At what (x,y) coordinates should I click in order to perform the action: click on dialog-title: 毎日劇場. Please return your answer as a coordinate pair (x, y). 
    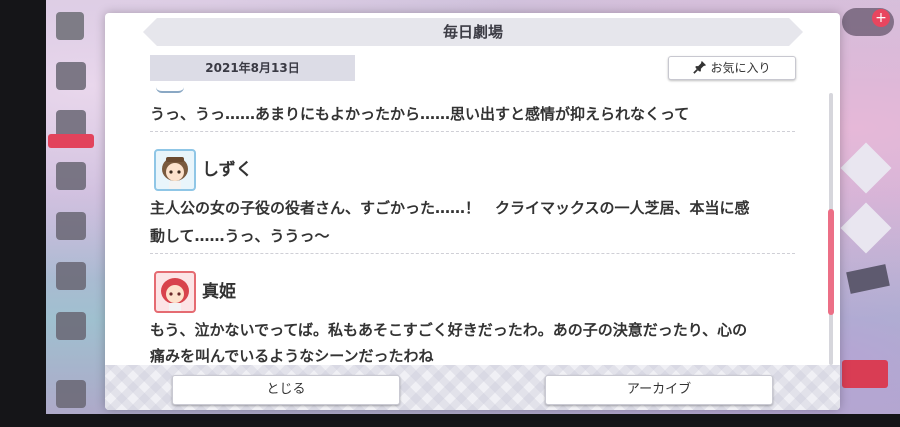
    Looking at the image, I should click on (472, 32).